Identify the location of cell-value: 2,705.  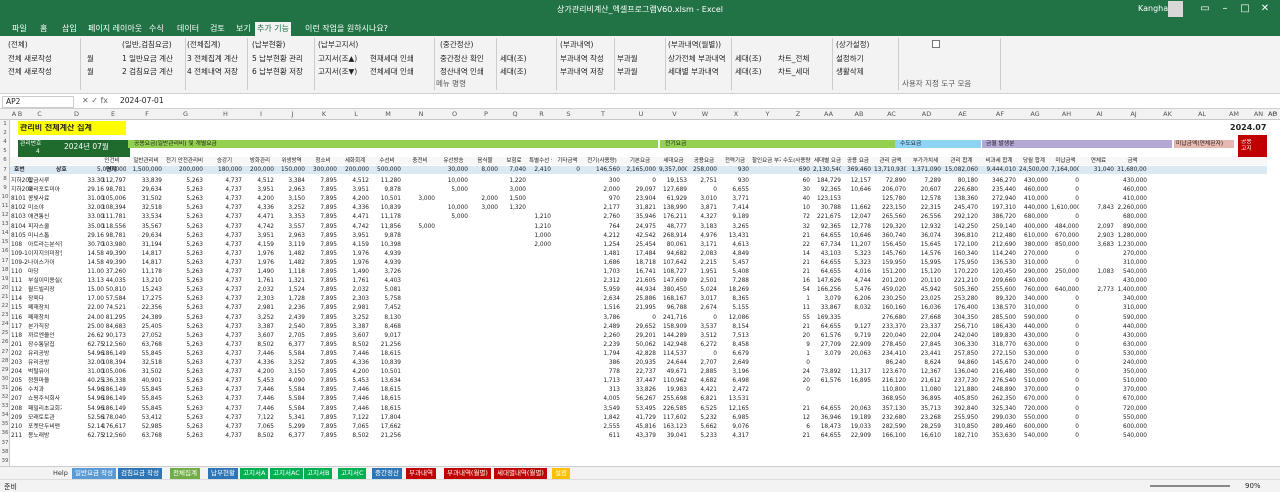
(291, 336).